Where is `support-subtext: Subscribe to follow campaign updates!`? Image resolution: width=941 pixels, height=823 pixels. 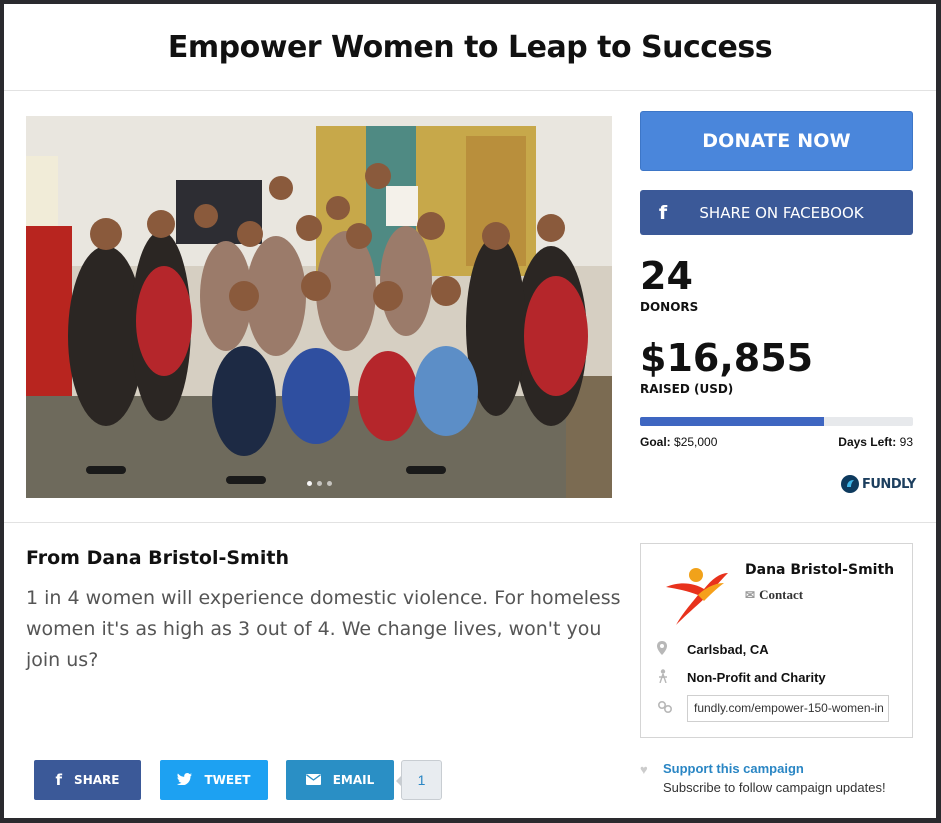 support-subtext: Subscribe to follow campaign updates! is located at coordinates (774, 787).